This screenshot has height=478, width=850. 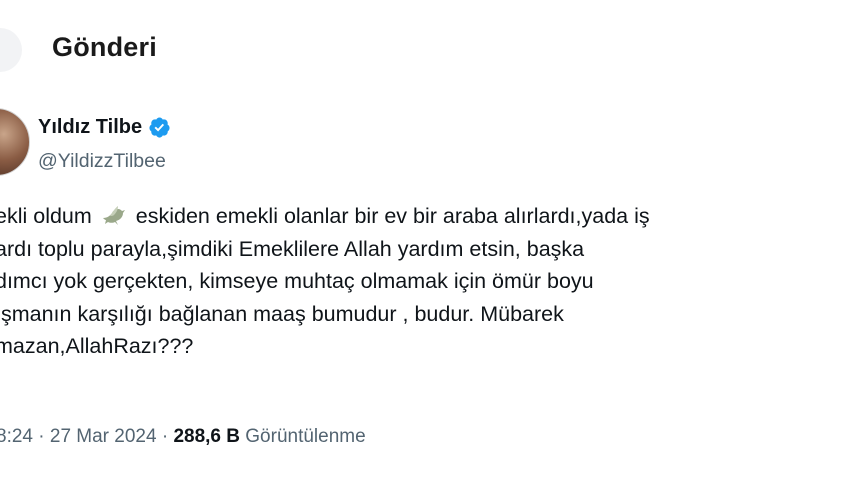 I want to click on avatar, so click(x=15, y=142).